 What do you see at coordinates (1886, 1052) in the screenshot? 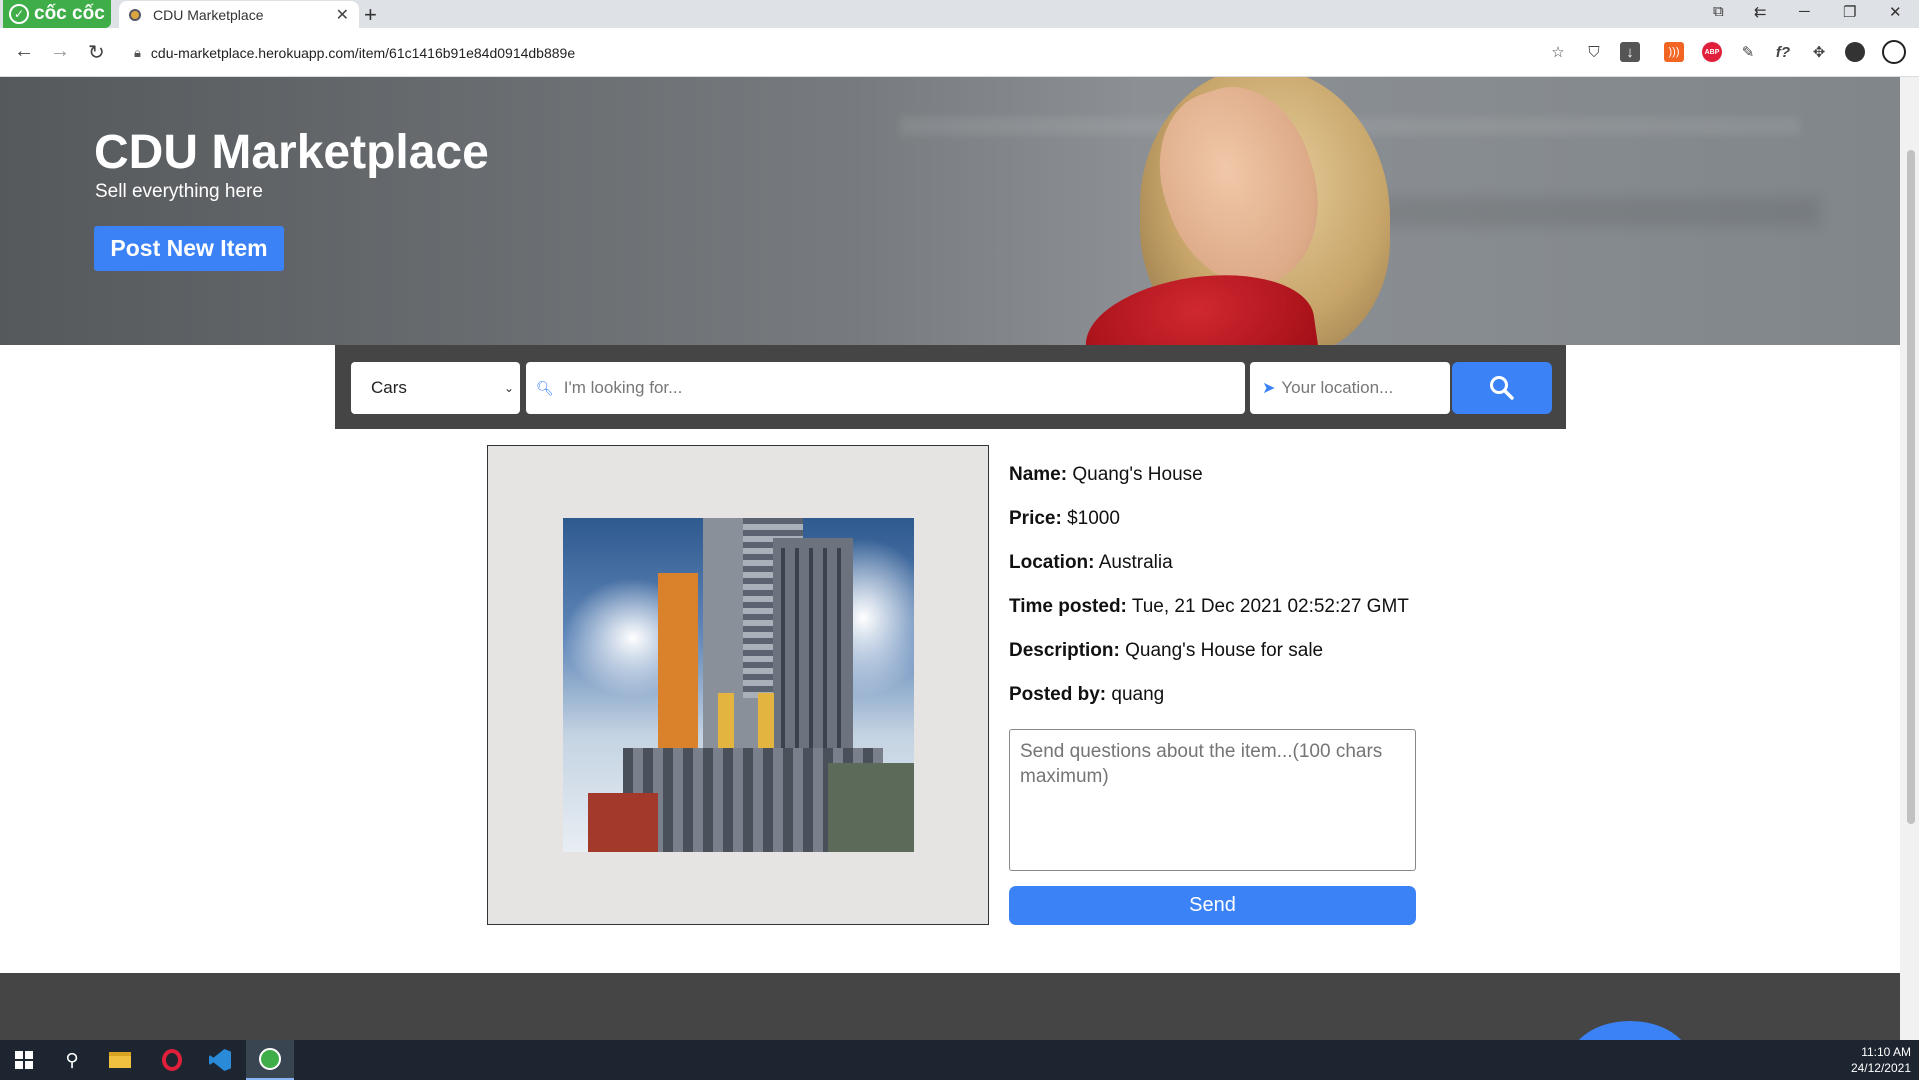
I see `clock-time: 11:10 AM` at bounding box center [1886, 1052].